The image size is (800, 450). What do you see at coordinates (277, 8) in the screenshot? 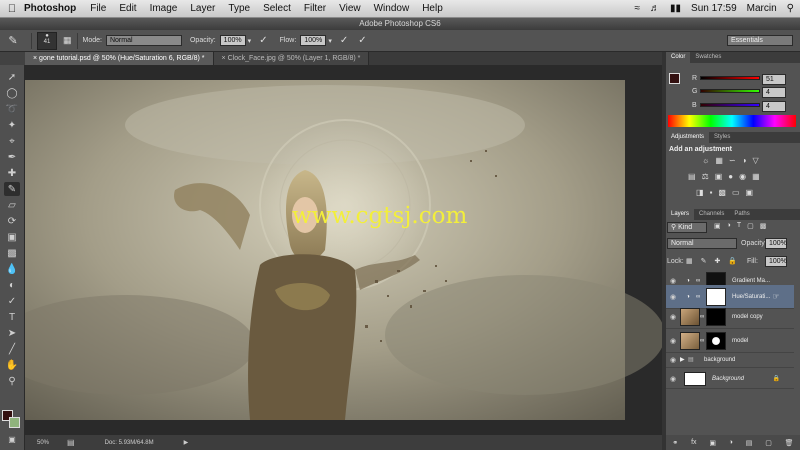
I see `menu-select: Select` at bounding box center [277, 8].